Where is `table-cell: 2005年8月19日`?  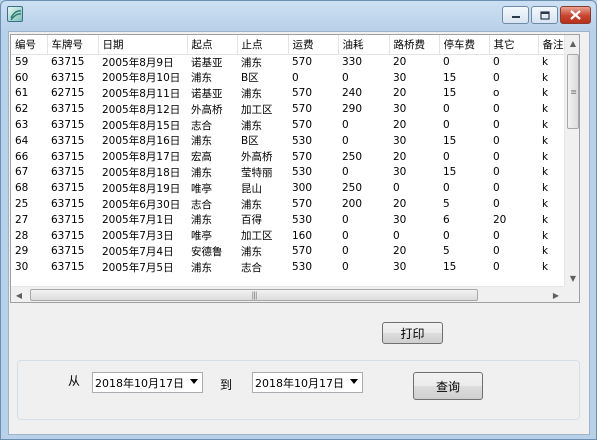
table-cell: 2005年8月19日 is located at coordinates (142, 188).